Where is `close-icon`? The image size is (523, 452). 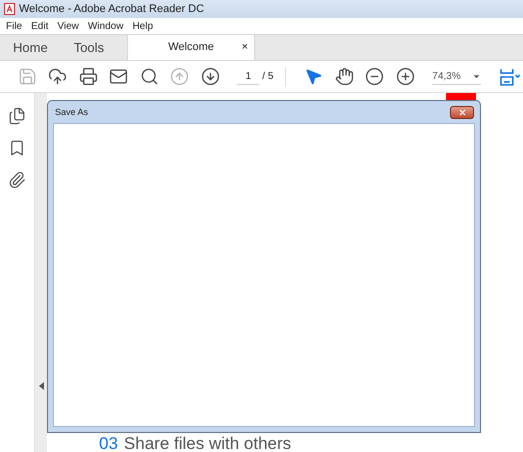
close-icon is located at coordinates (462, 112).